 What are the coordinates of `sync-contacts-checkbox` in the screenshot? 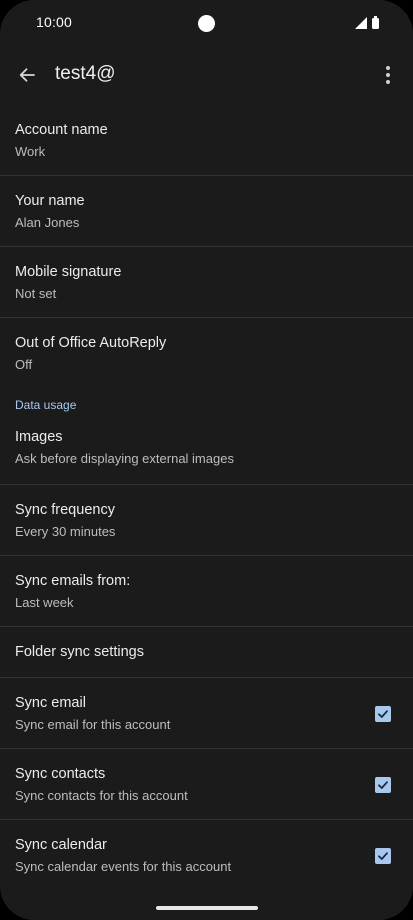 It's located at (383, 785).